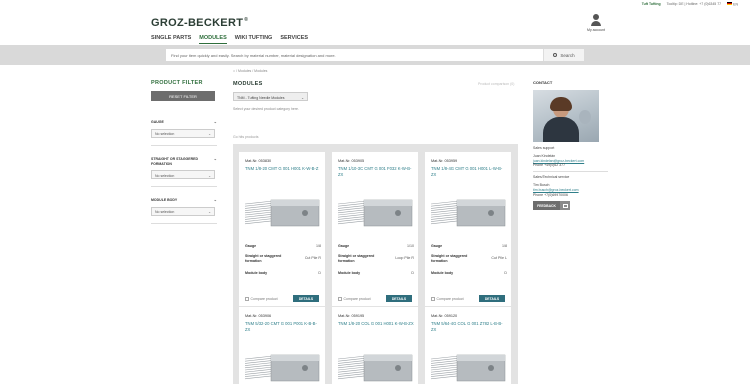  I want to click on filter-select-gauge: No selection ⌄, so click(183, 133).